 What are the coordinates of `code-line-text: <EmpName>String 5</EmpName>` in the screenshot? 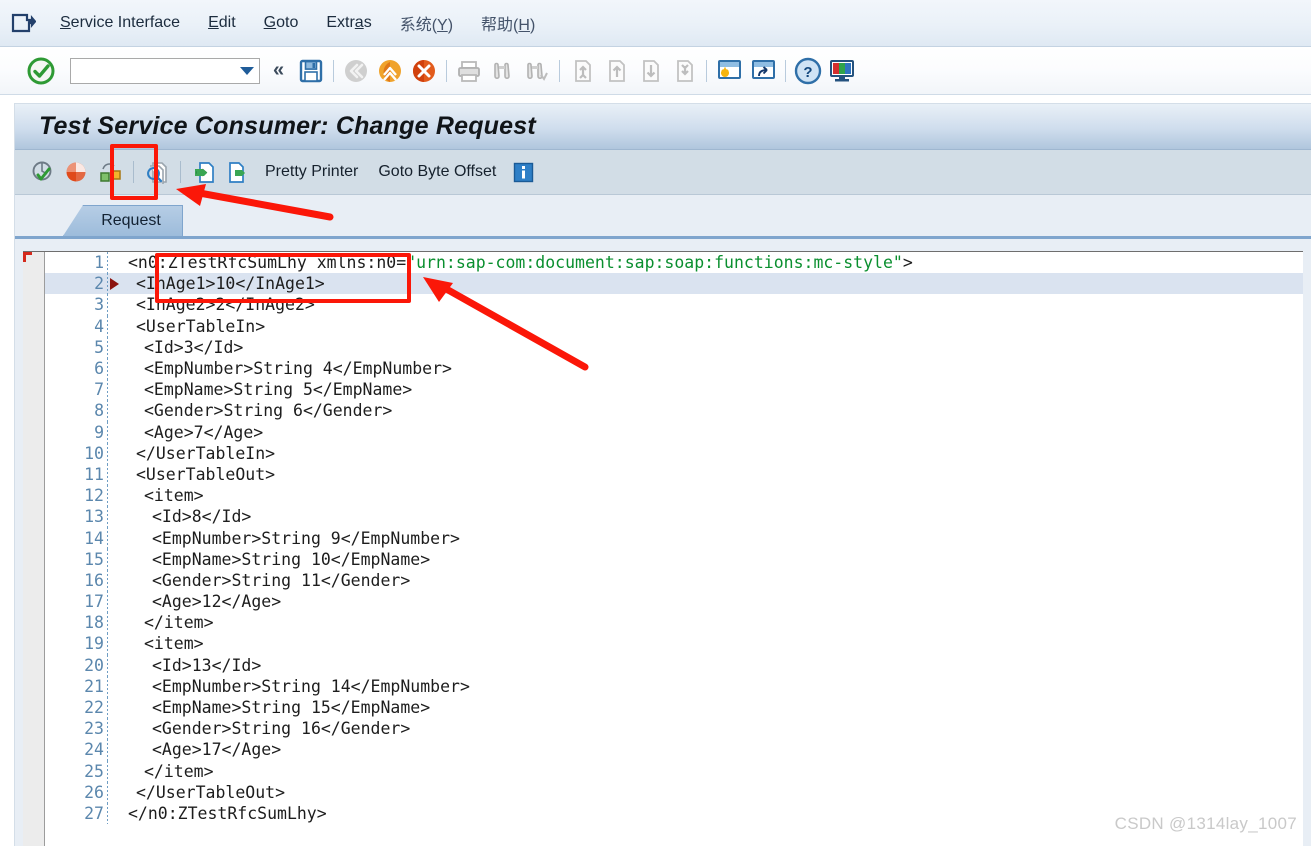 It's located at (278, 390).